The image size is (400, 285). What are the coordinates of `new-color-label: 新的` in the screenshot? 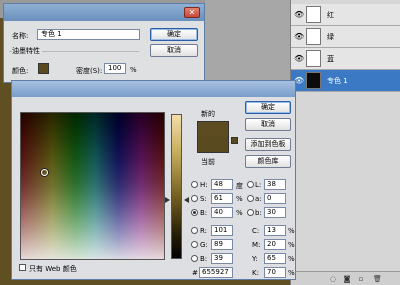 It's located at (208, 114).